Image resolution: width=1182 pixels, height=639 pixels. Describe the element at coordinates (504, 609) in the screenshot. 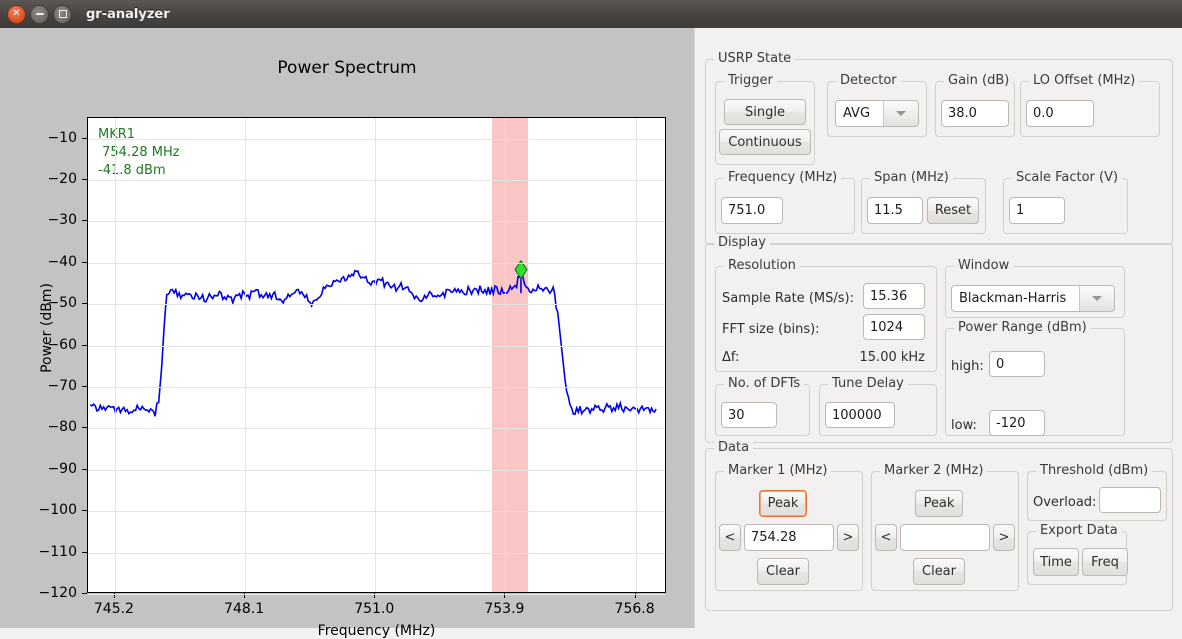

I see `x-axis-tick-label: 753.9` at that location.